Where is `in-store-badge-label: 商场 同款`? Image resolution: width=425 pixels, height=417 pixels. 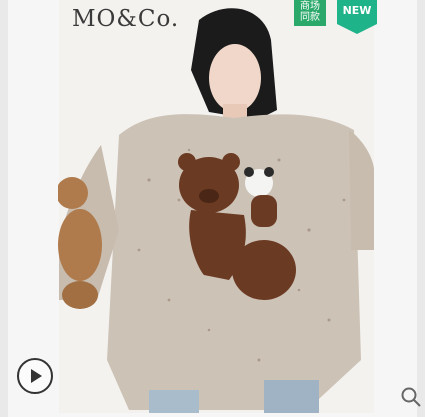 in-store-badge-label: 商场 同款 is located at coordinates (310, 12).